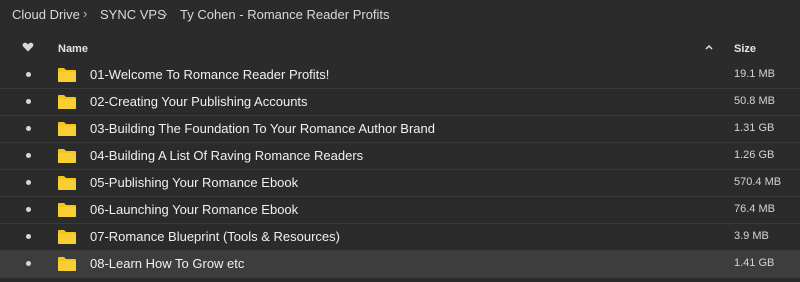  What do you see at coordinates (709, 47) in the screenshot?
I see `sort-ascending-icon` at bounding box center [709, 47].